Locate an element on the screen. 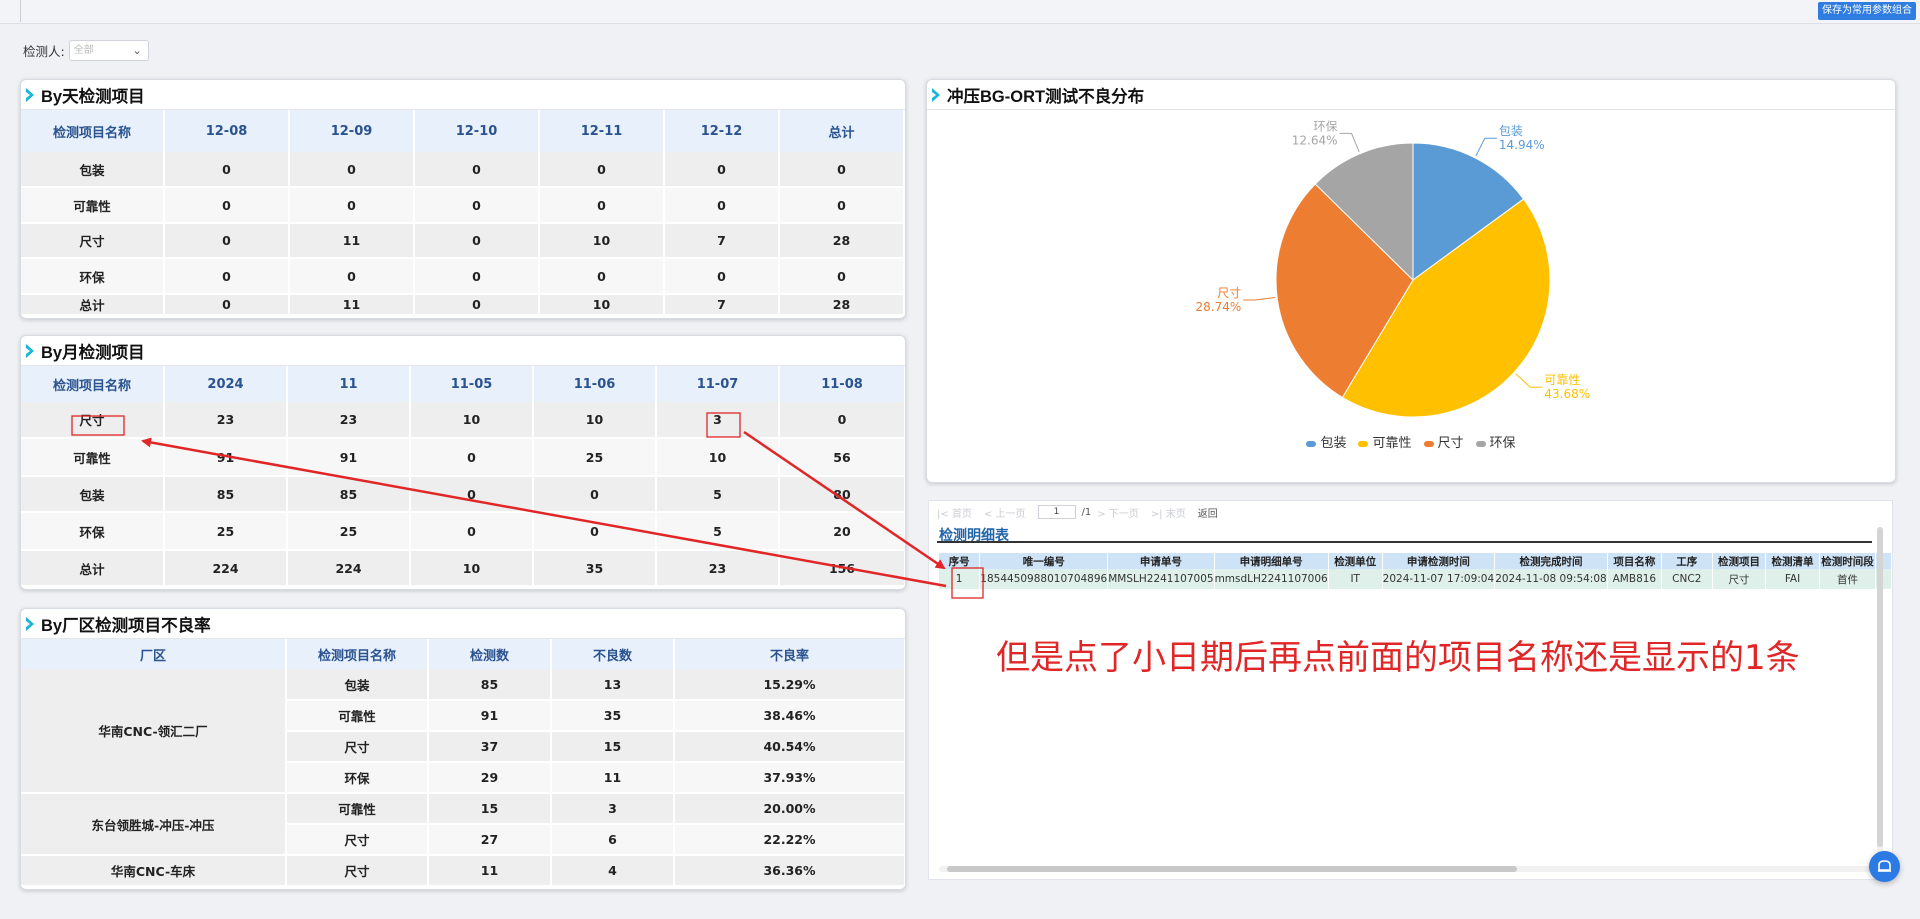 The height and width of the screenshot is (919, 1920). count-cell: 20 is located at coordinates (842, 531).